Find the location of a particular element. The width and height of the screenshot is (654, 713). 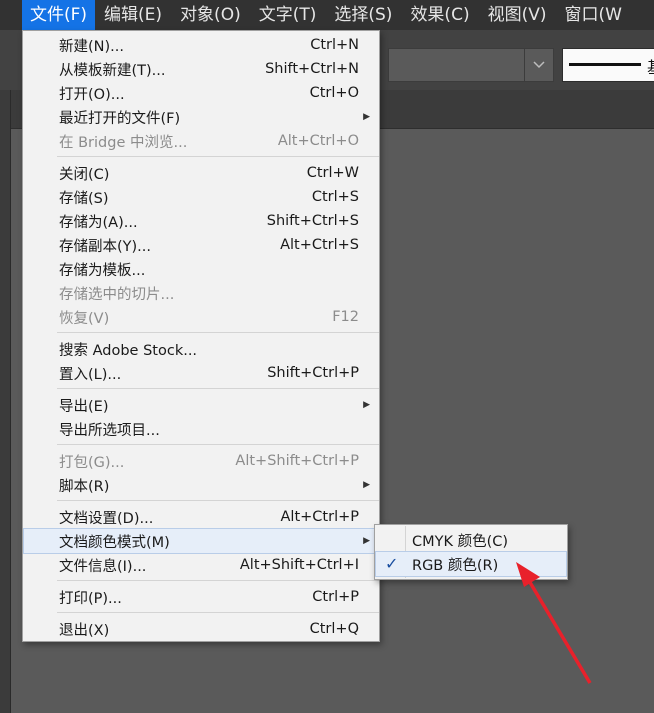

color-mode-submenu: CMYK 颜色(C) ✓ RGB 颜色(R) is located at coordinates (471, 552).